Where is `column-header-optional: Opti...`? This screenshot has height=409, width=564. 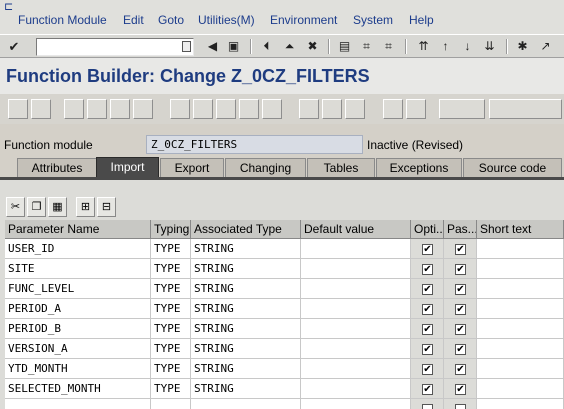
column-header-optional: Opti... is located at coordinates (427, 229).